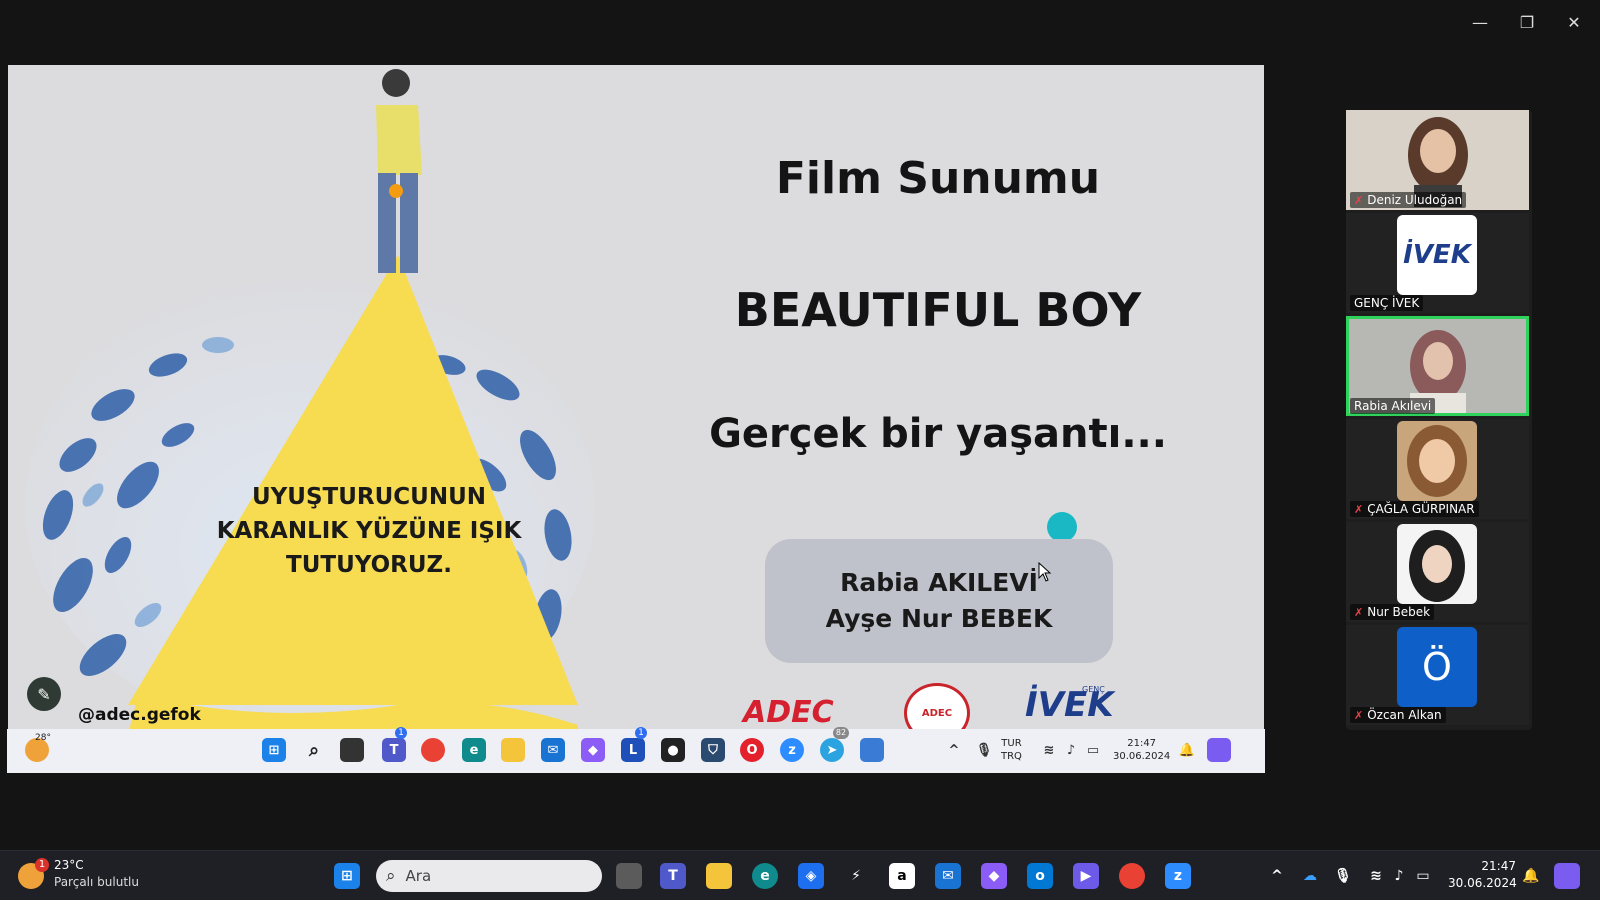 The image size is (1600, 900). I want to click on participant-tile: İVEK GENÇ İVEK, so click(1437, 263).